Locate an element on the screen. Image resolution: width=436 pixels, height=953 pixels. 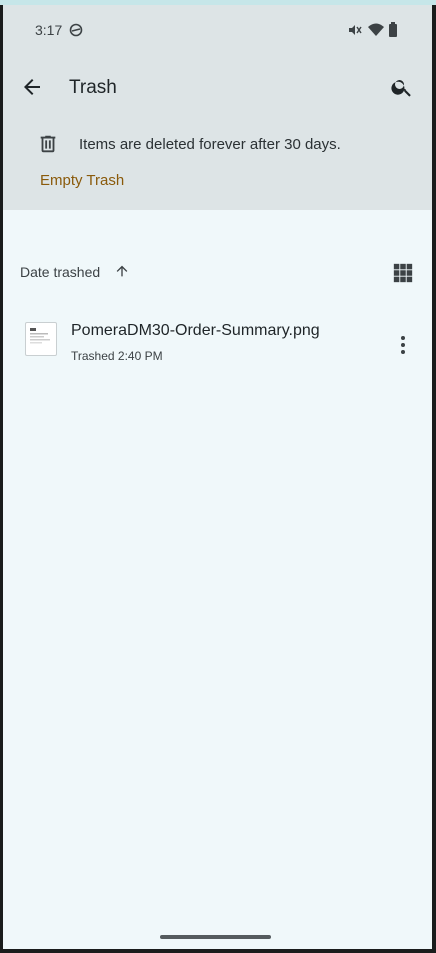
more-vert-icon is located at coordinates (403, 345).